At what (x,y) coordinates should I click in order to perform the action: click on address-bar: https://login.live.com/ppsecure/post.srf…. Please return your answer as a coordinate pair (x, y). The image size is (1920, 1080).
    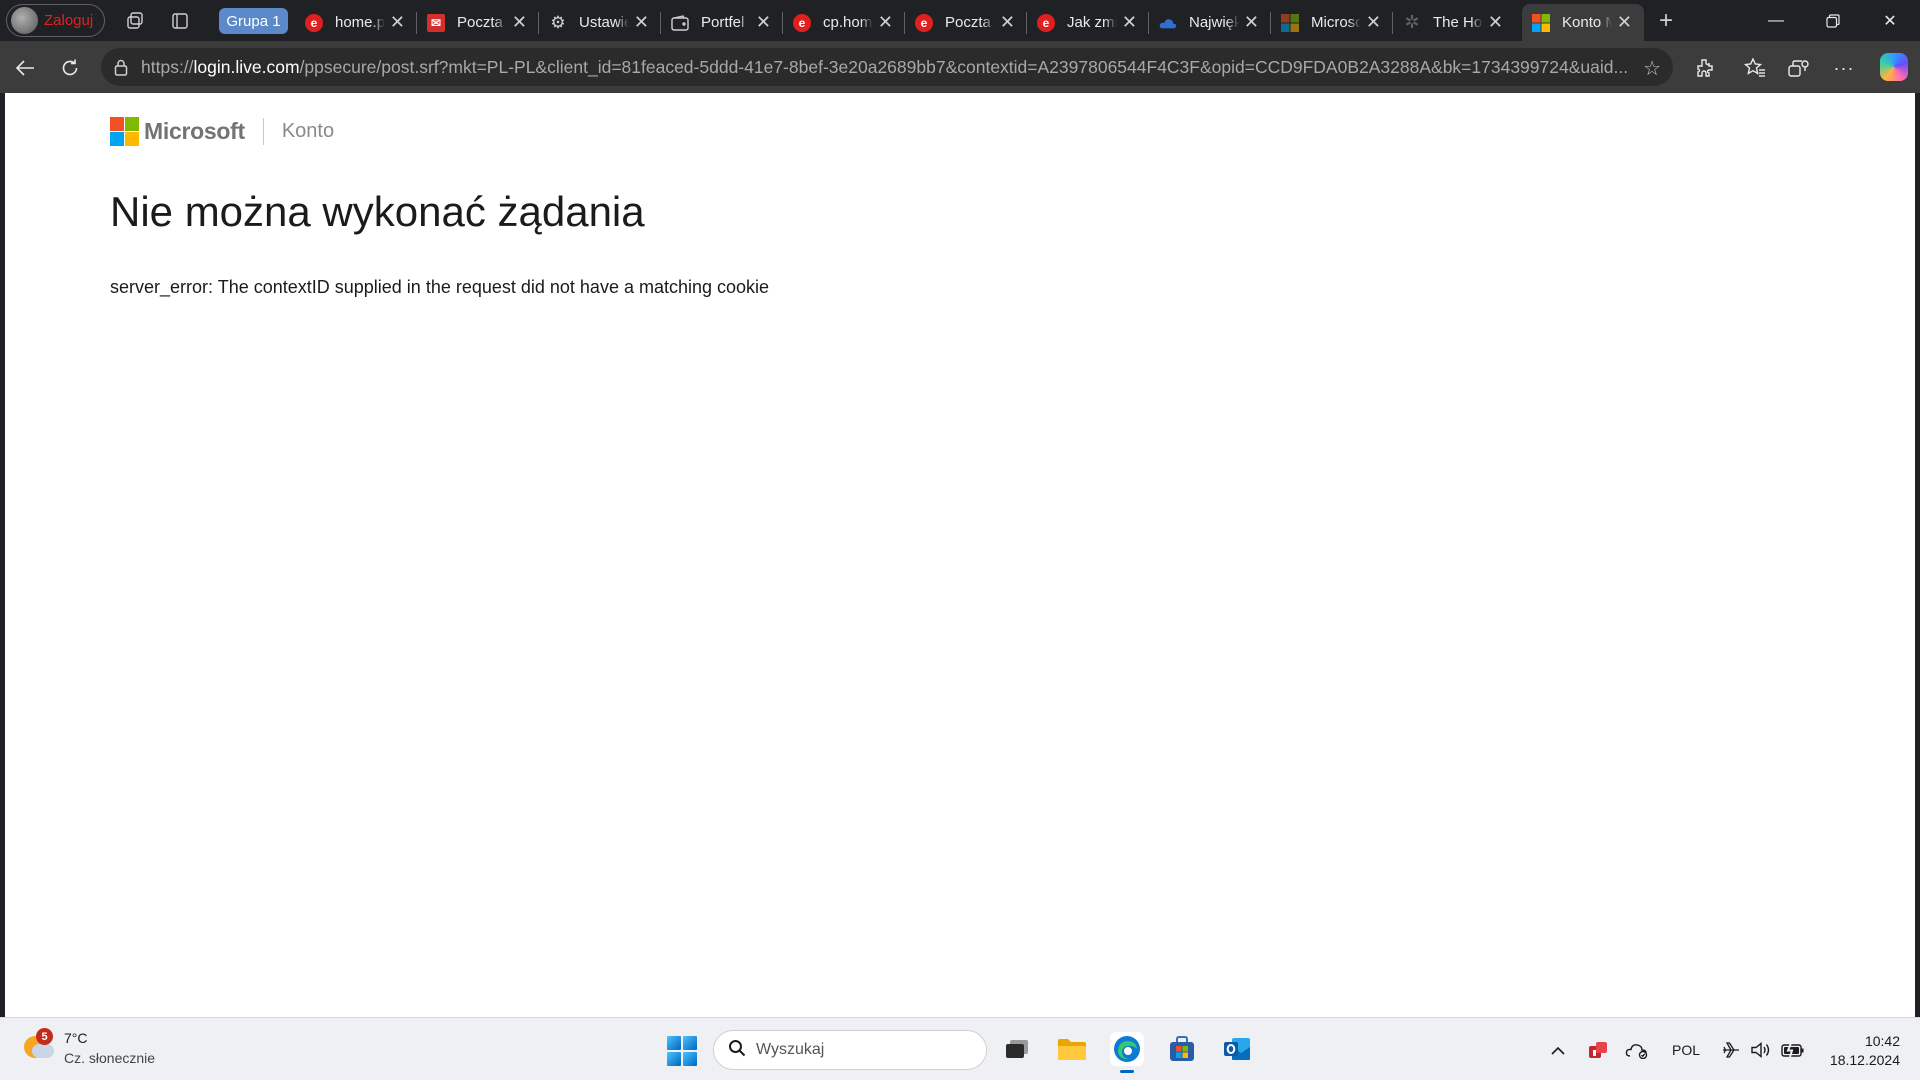
    Looking at the image, I should click on (887, 67).